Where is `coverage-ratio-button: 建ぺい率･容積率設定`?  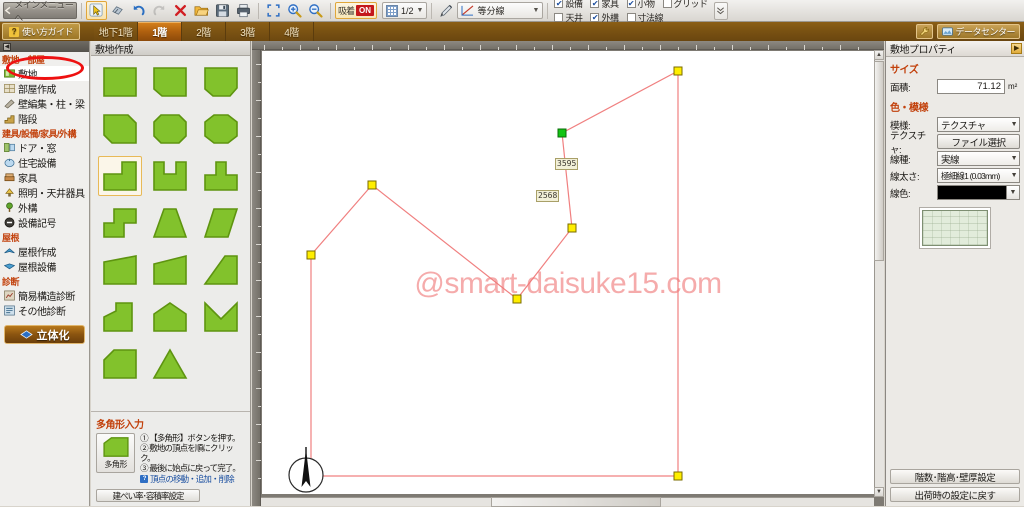 coverage-ratio-button: 建ぺい率･容積率設定 is located at coordinates (148, 495).